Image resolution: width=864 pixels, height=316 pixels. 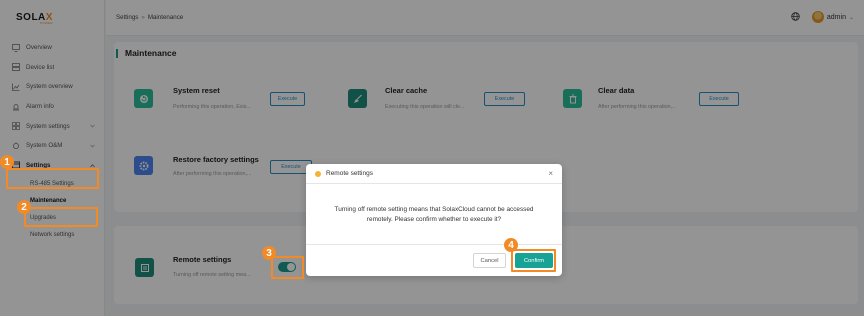 I want to click on step-badge-1: 1, so click(x=7, y=162).